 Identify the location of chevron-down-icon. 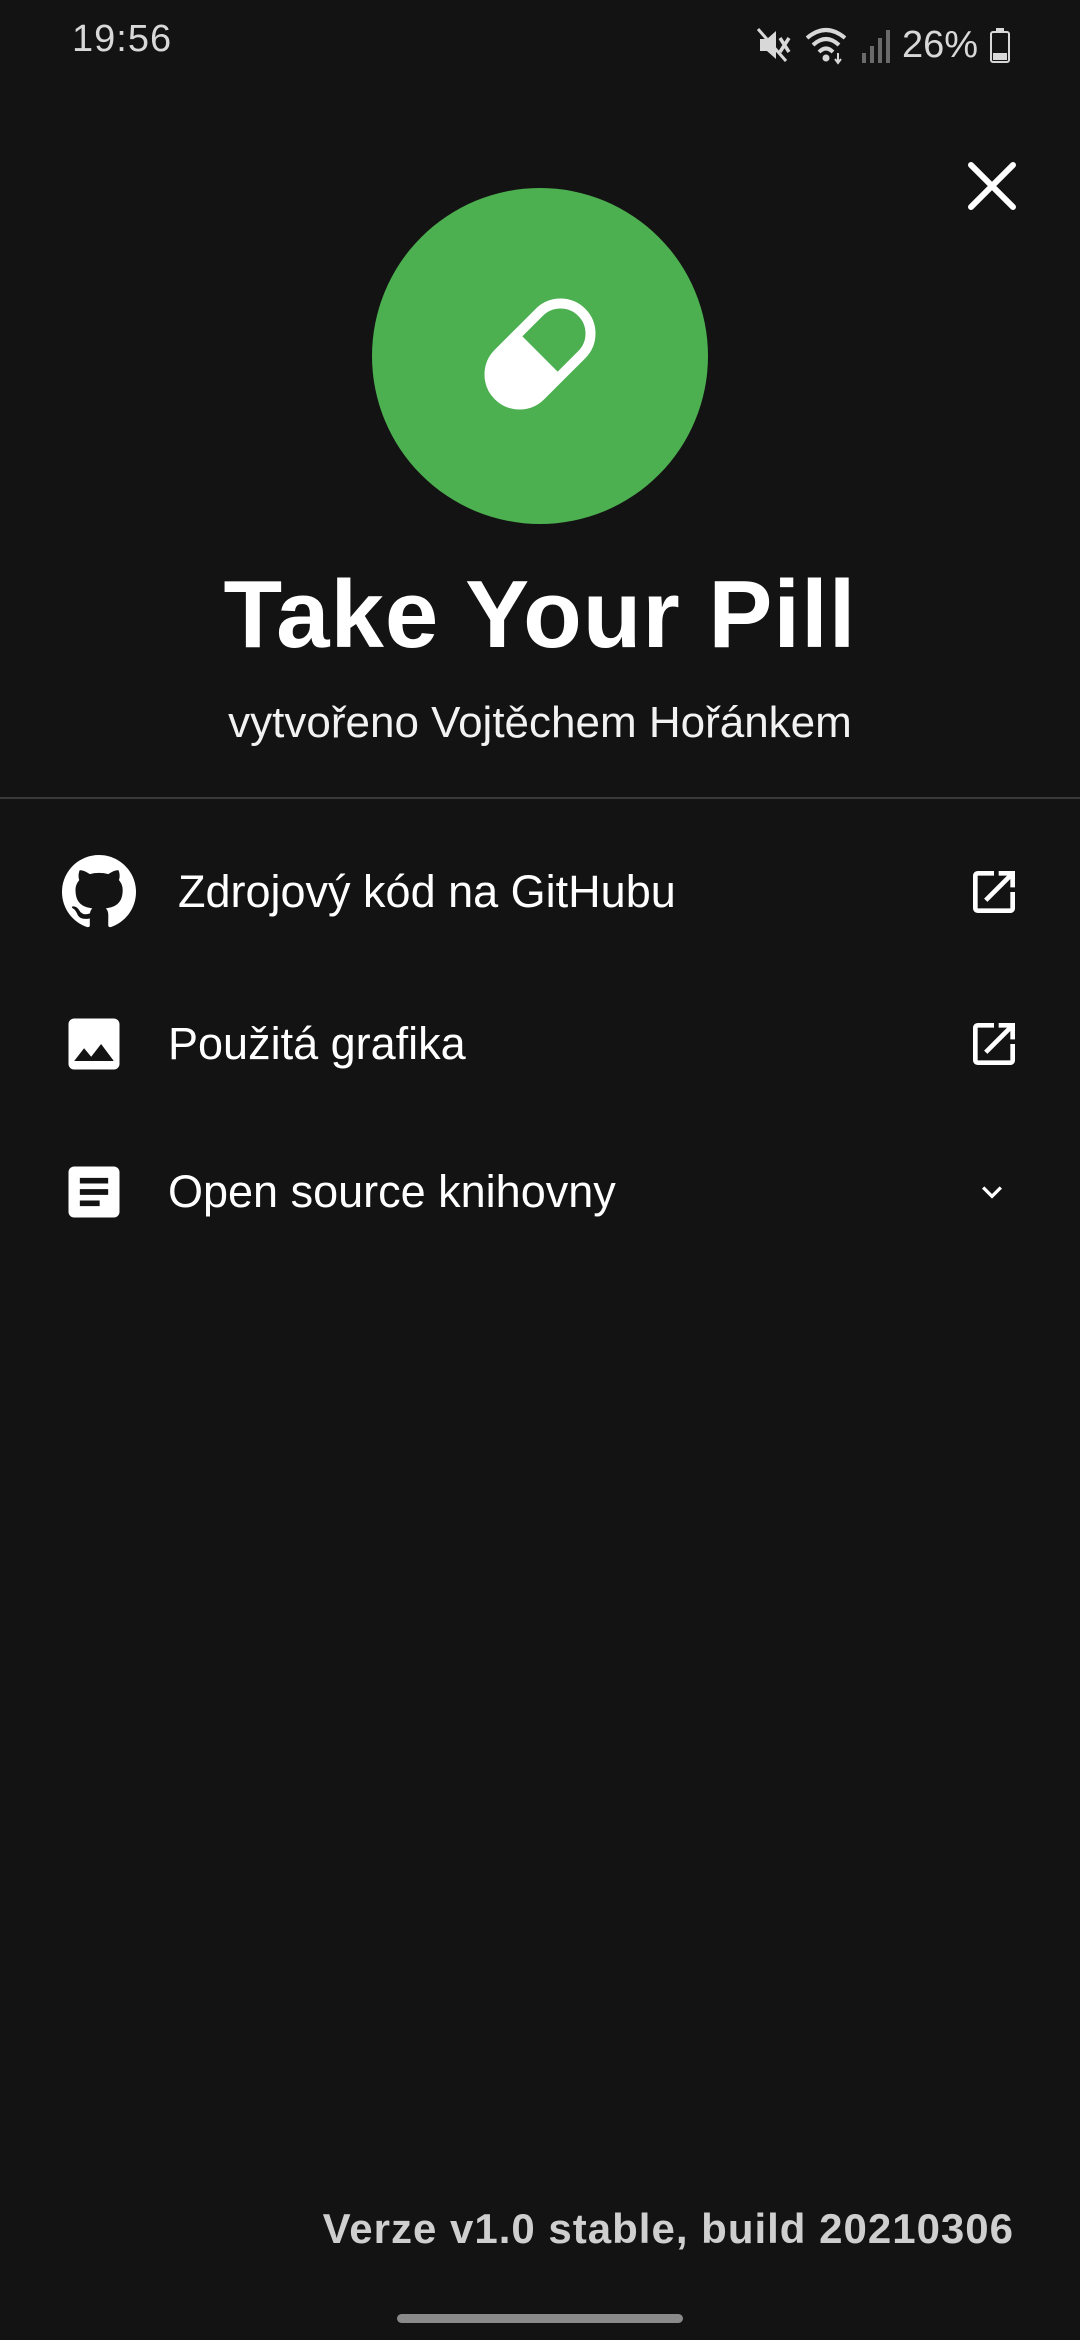
(992, 1192).